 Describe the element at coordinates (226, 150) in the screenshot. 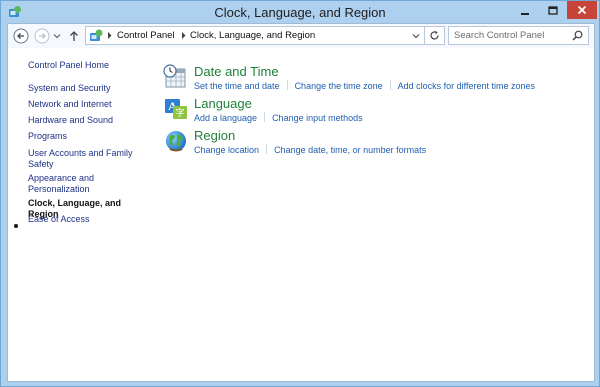

I see `link-change-location: Change location` at that location.